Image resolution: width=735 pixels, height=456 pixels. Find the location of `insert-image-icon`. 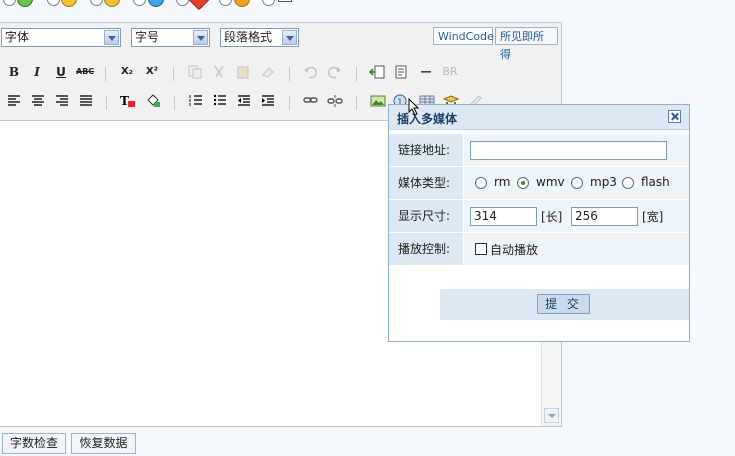

insert-image-icon is located at coordinates (378, 101).